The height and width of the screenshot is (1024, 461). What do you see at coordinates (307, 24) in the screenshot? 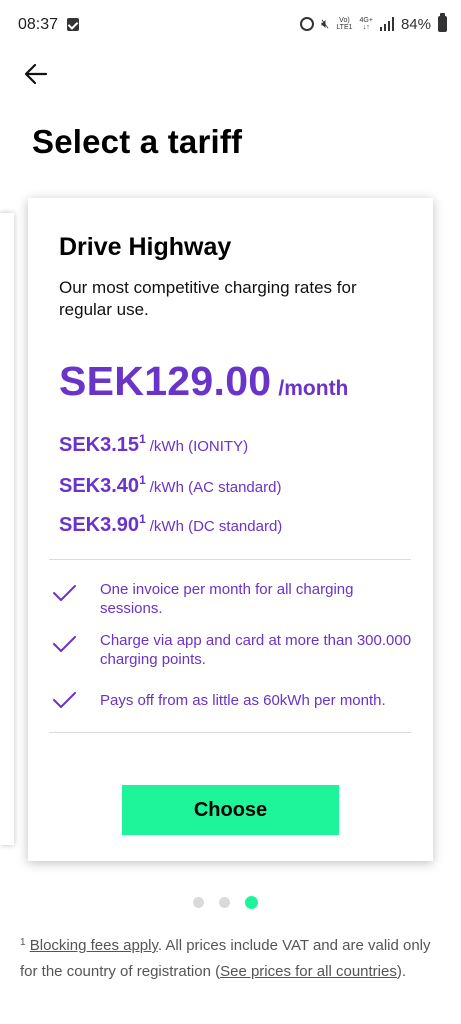
I see `alarm-icon` at bounding box center [307, 24].